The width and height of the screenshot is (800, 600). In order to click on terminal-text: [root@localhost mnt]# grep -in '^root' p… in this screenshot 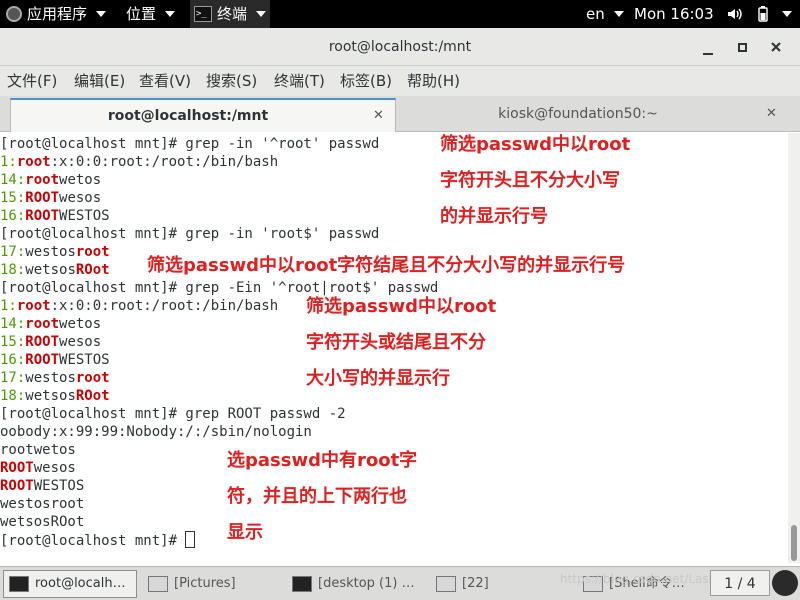, I will do `click(190, 144)`.